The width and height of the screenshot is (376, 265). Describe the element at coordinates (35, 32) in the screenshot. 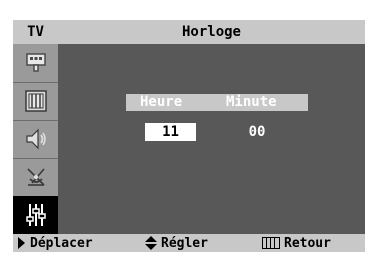

I see `tv-label: TV` at that location.